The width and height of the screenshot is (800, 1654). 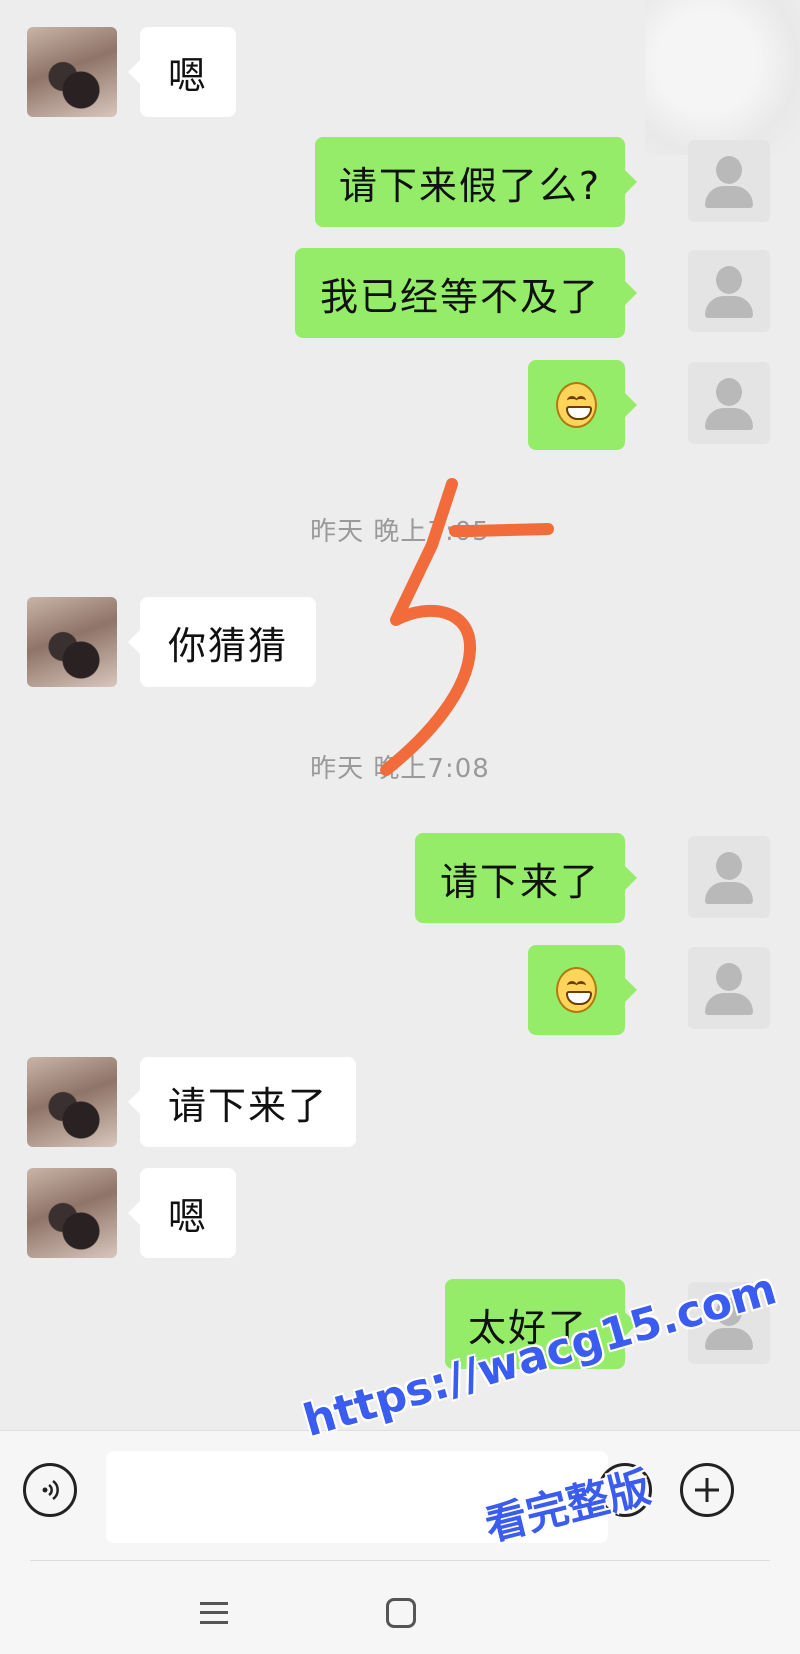 I want to click on message-text: 请下来假了么?, so click(x=470, y=185).